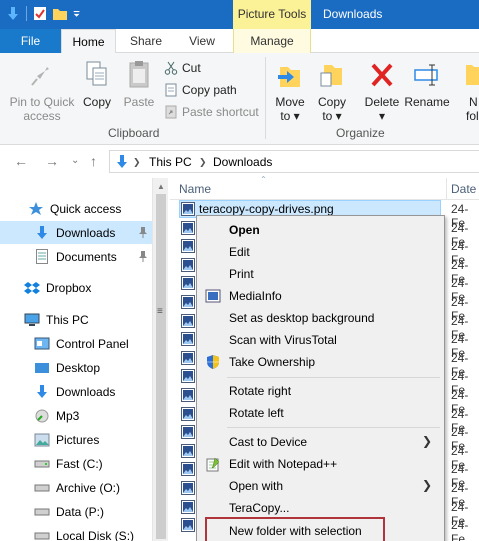 The height and width of the screenshot is (541, 479). I want to click on menu-label: Open, so click(244, 230).